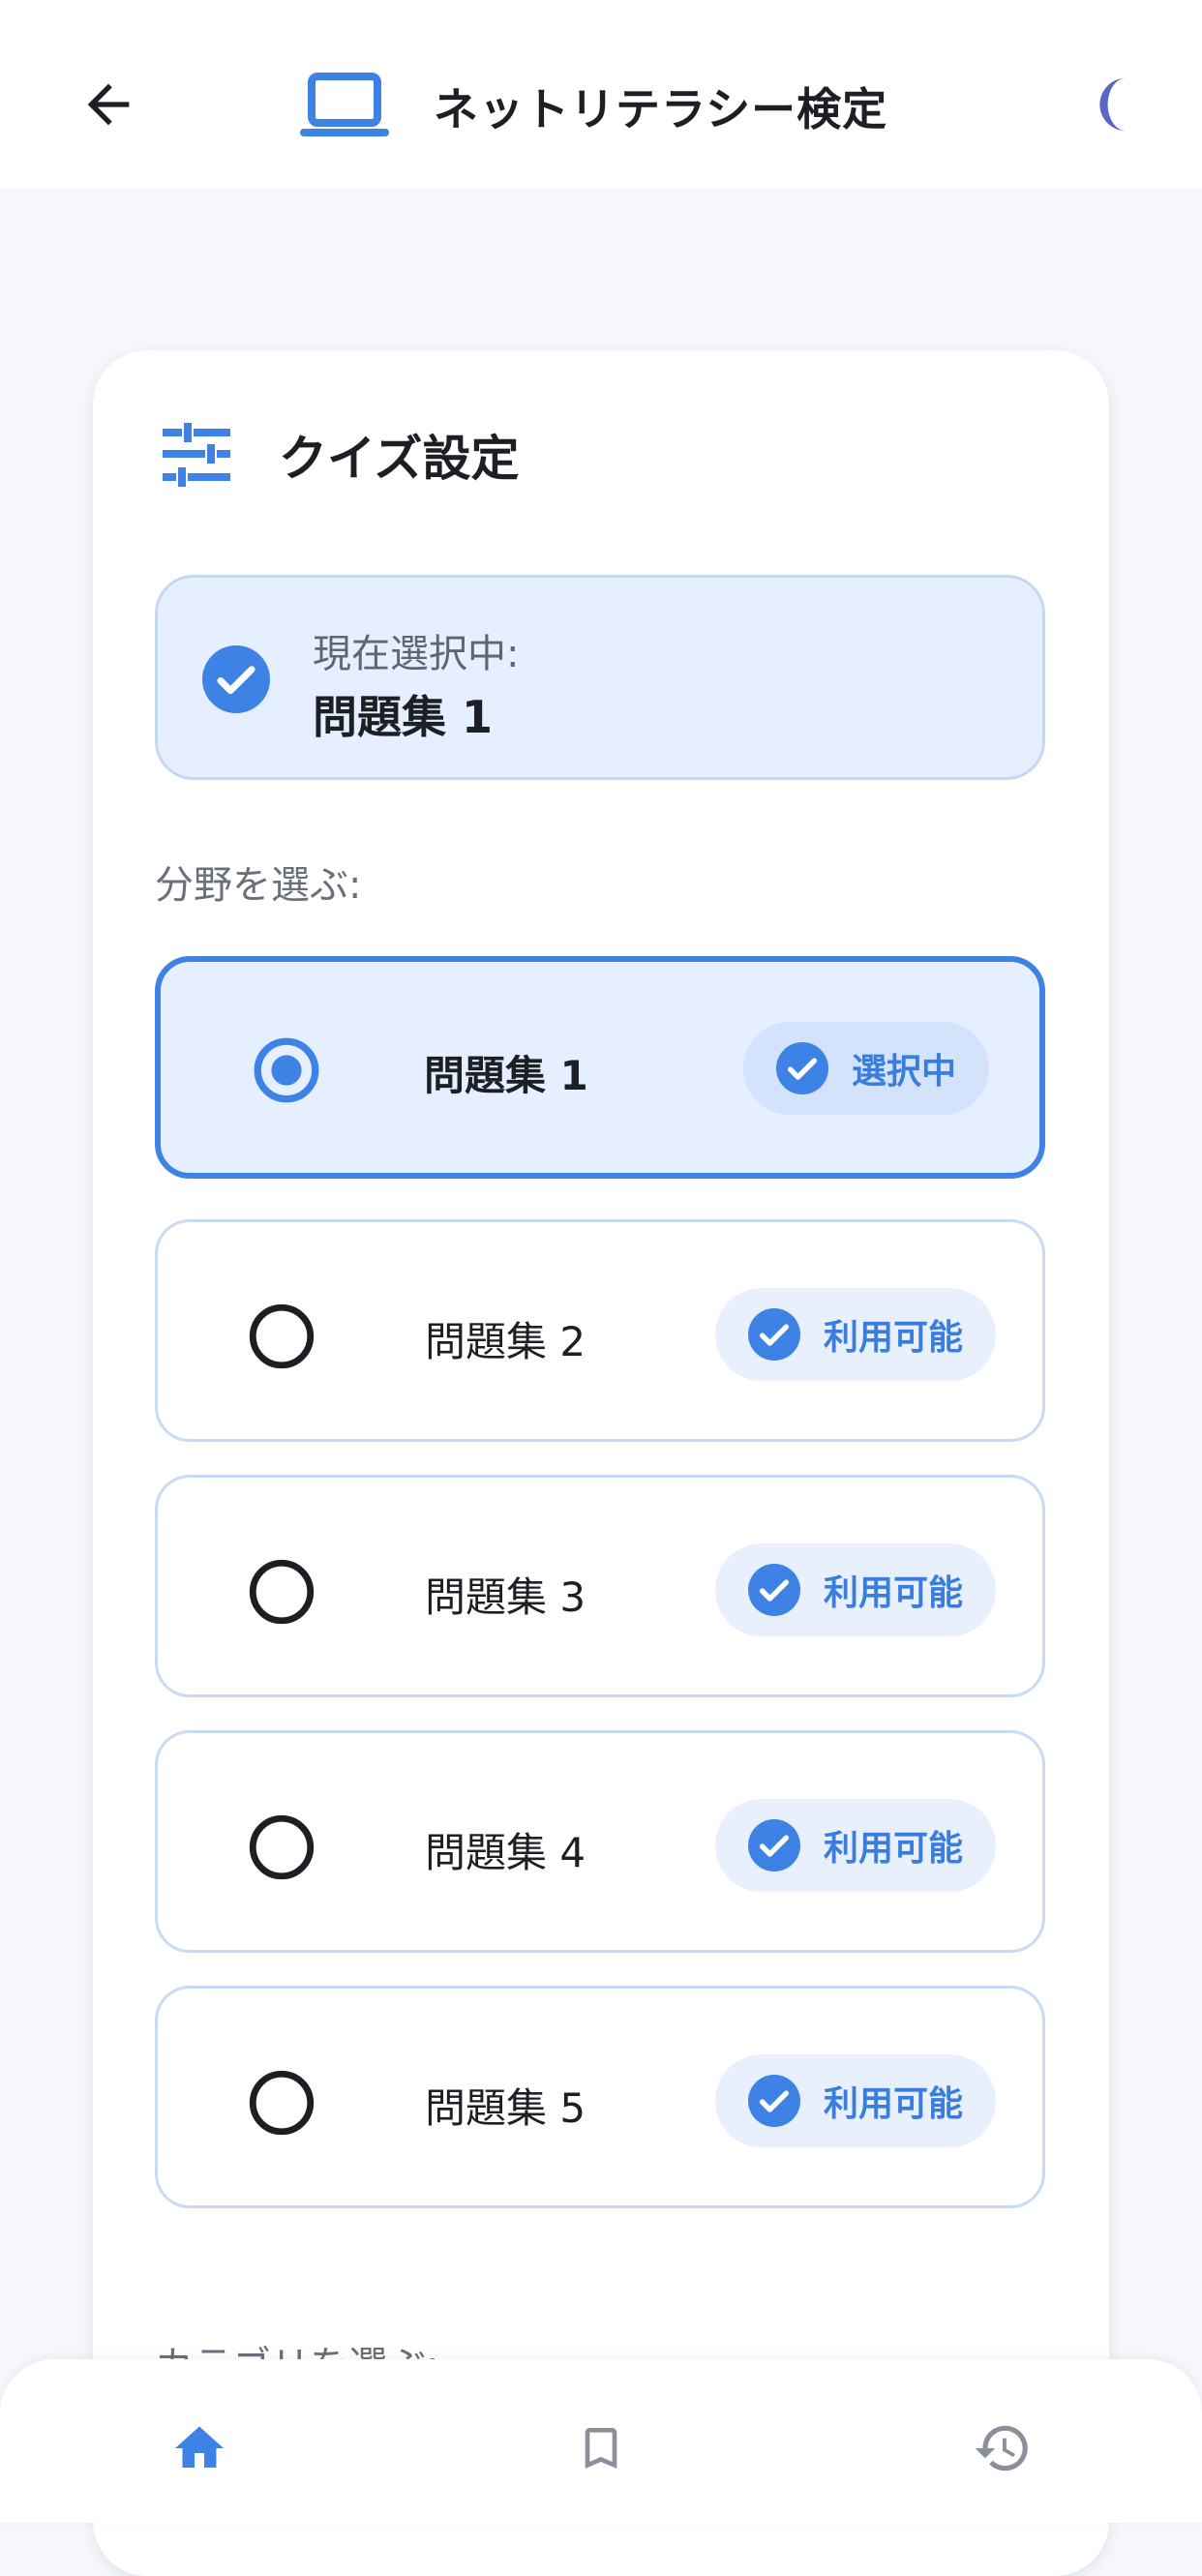 This screenshot has height=2576, width=1202. I want to click on nav-home, so click(199, 2448).